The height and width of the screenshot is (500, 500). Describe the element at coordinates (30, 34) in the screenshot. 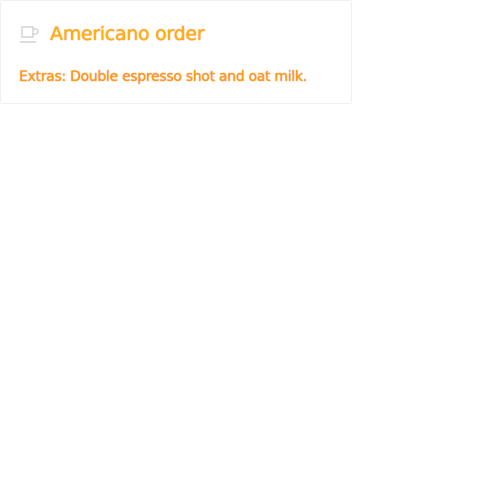

I see `coffee-cup-icon` at that location.